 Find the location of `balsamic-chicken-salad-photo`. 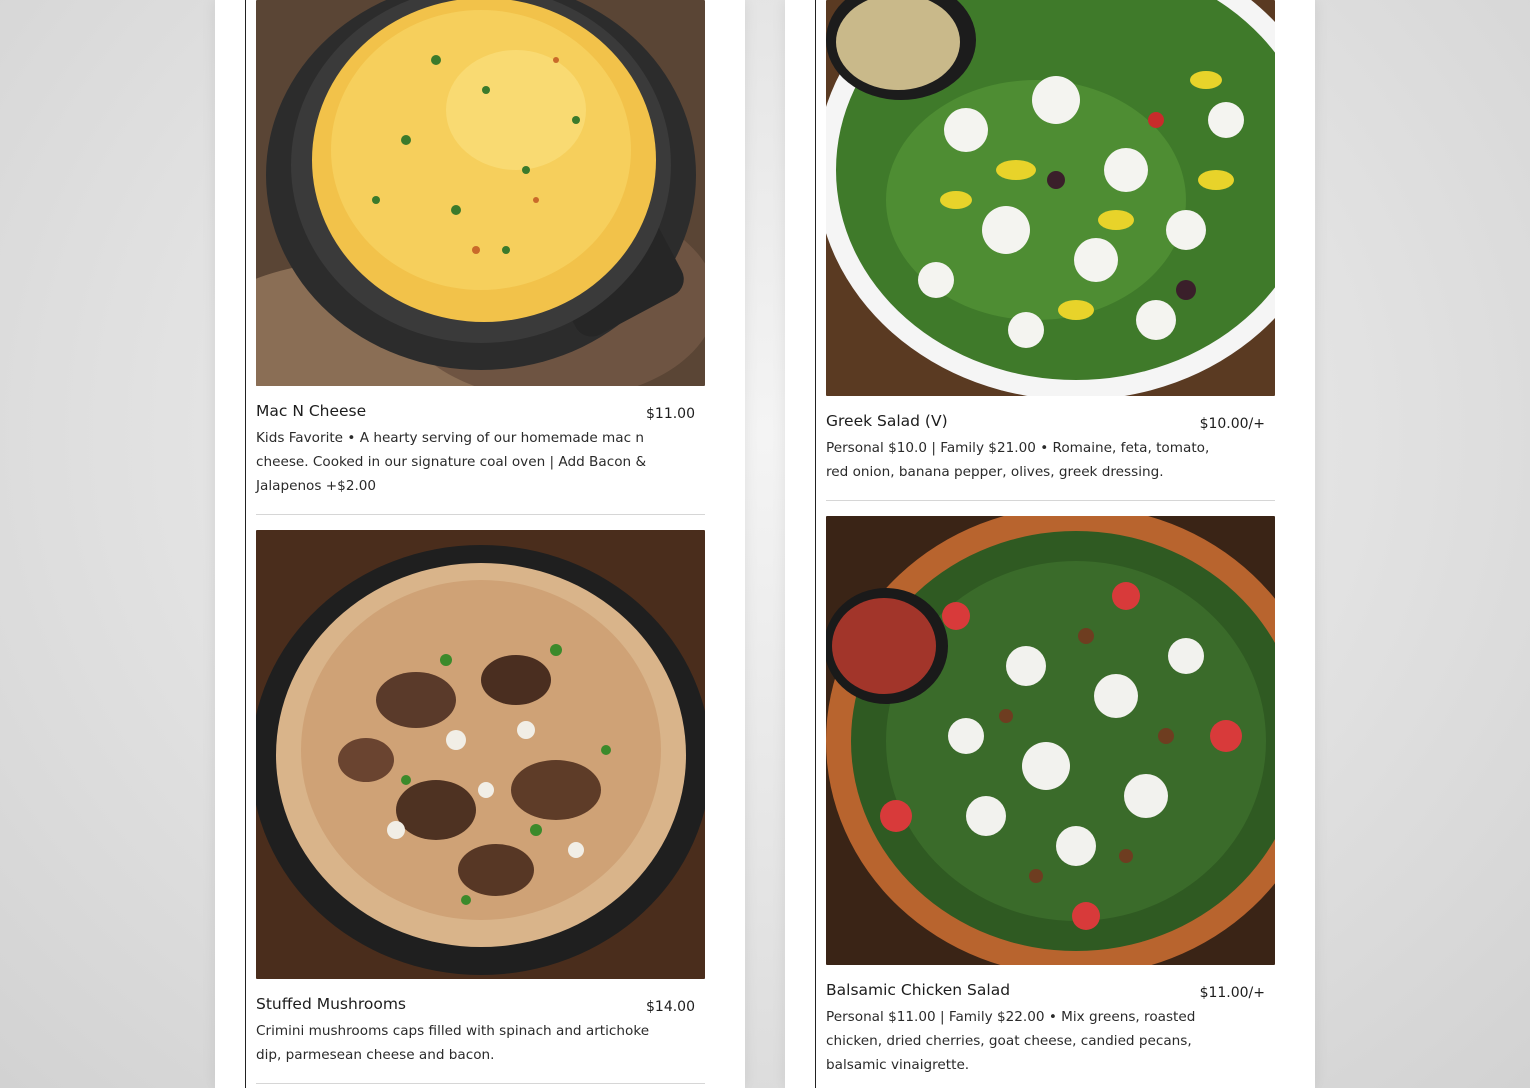

balsamic-chicken-salad-photo is located at coordinates (1050, 740).